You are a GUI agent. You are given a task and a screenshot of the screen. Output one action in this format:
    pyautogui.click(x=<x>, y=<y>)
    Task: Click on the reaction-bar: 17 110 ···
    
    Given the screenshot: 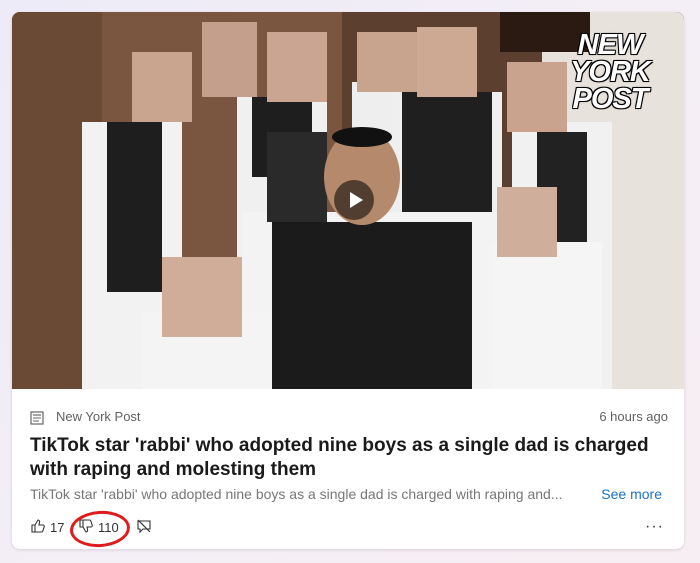 What is the action you would take?
    pyautogui.click(x=350, y=528)
    